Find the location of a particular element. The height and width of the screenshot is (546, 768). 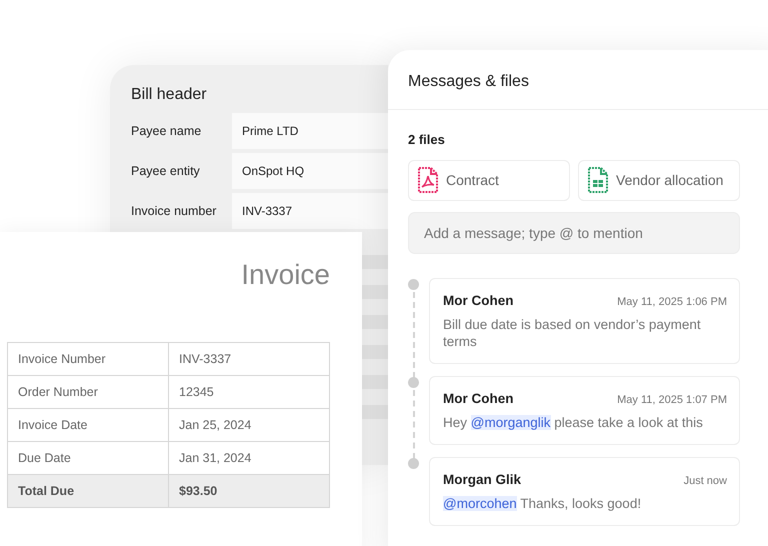

panel-title: Messages & files is located at coordinates (468, 81).